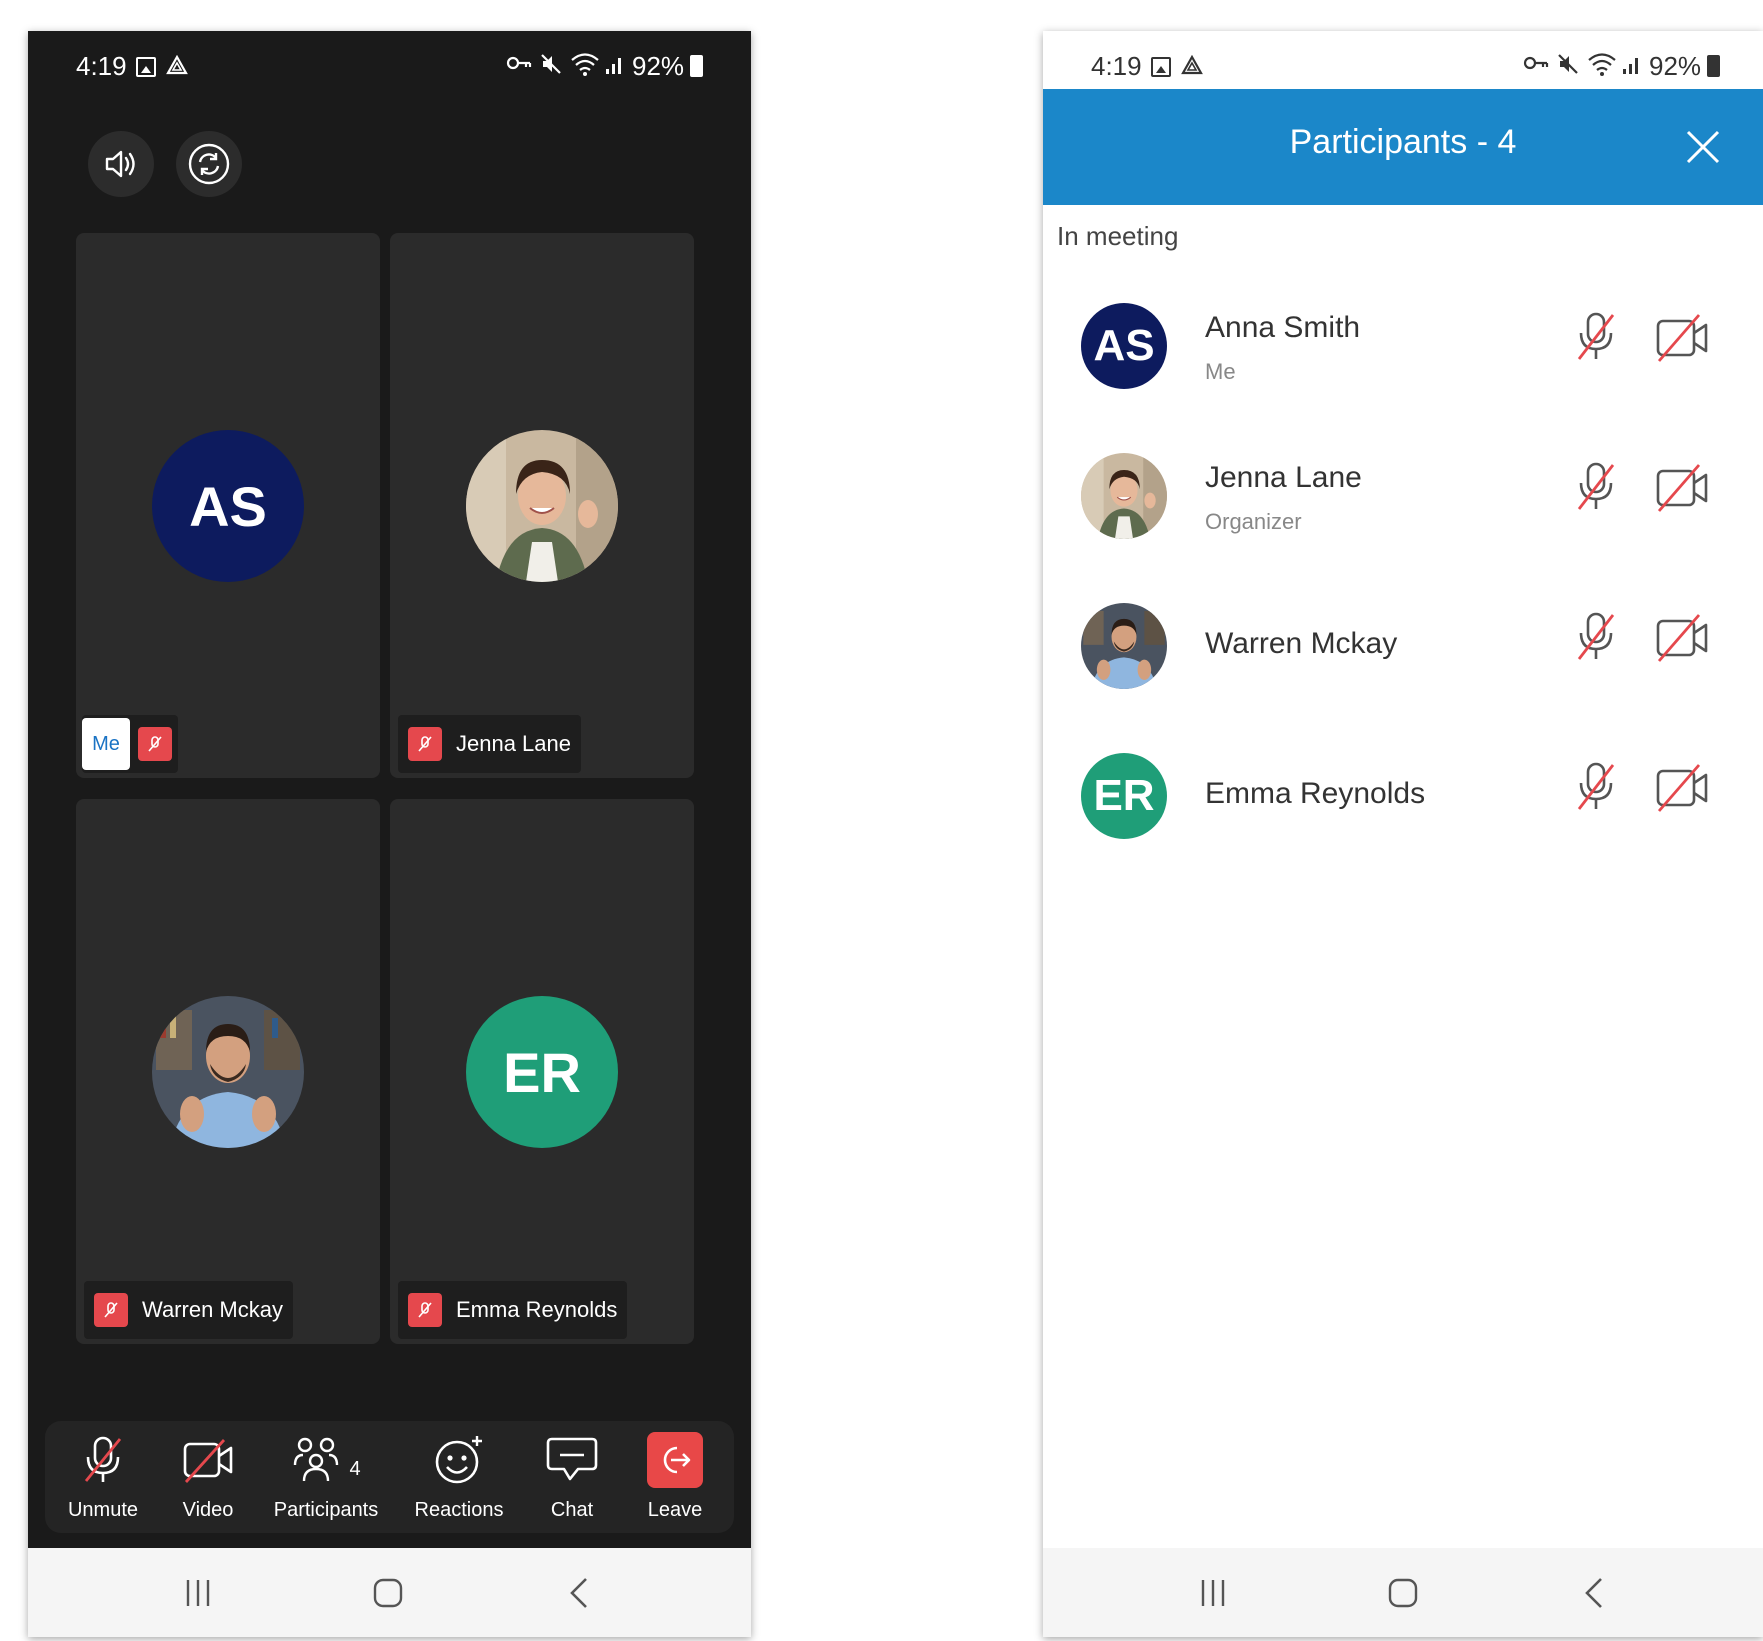 The width and height of the screenshot is (1763, 1641). I want to click on video-tile-anna-smith: AS Me, so click(228, 505).